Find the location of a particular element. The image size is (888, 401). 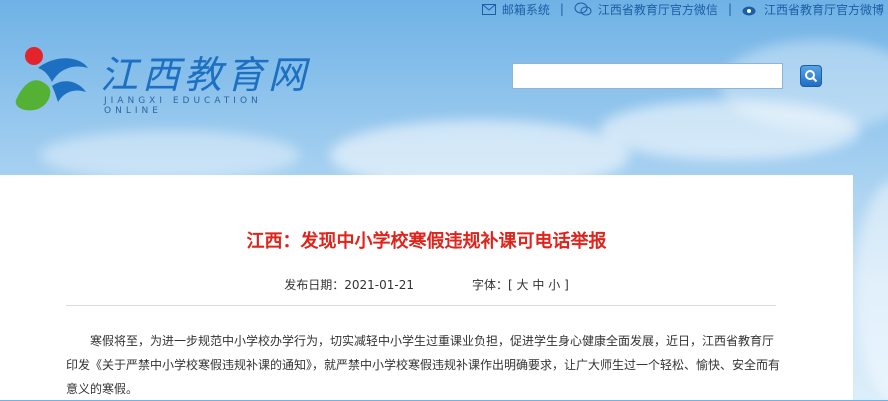

weibo-link: 江西省教育厅官方微博 is located at coordinates (813, 9).